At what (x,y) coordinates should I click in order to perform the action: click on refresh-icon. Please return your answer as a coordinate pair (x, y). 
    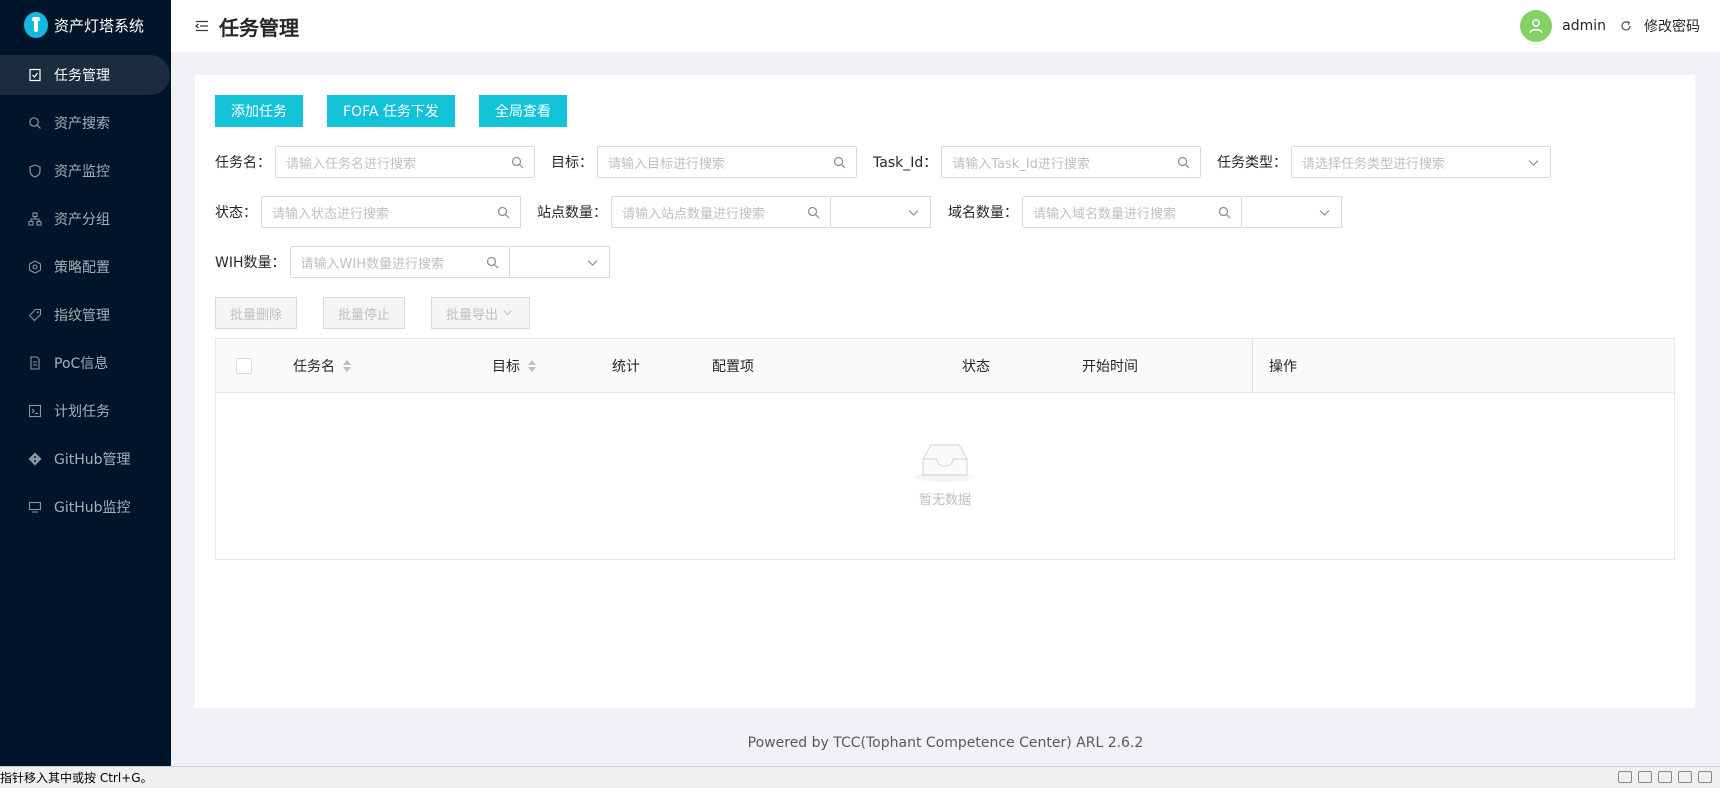
    Looking at the image, I should click on (1626, 26).